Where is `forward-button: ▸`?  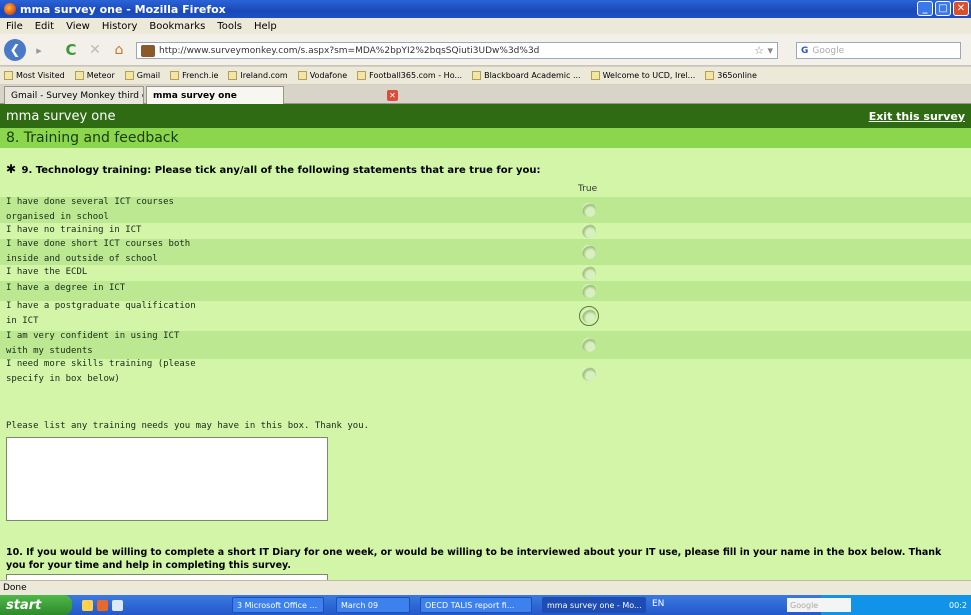 forward-button: ▸ is located at coordinates (39, 50).